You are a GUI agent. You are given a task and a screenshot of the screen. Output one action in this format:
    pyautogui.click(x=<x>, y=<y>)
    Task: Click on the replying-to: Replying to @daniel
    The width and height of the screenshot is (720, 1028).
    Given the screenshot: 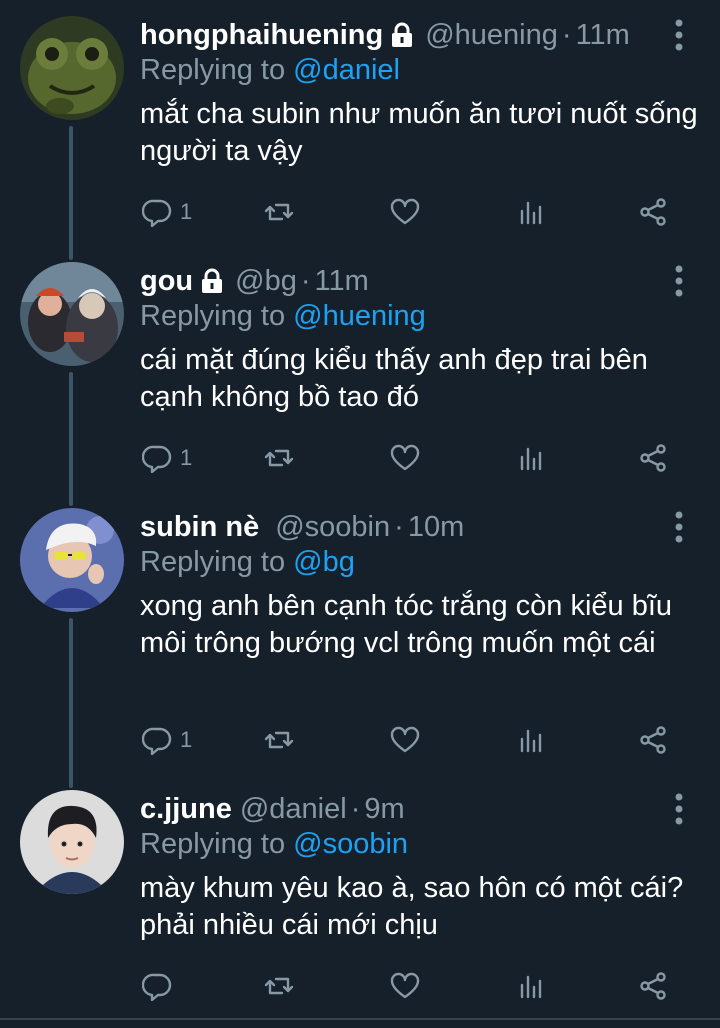 What is the action you would take?
    pyautogui.click(x=270, y=70)
    